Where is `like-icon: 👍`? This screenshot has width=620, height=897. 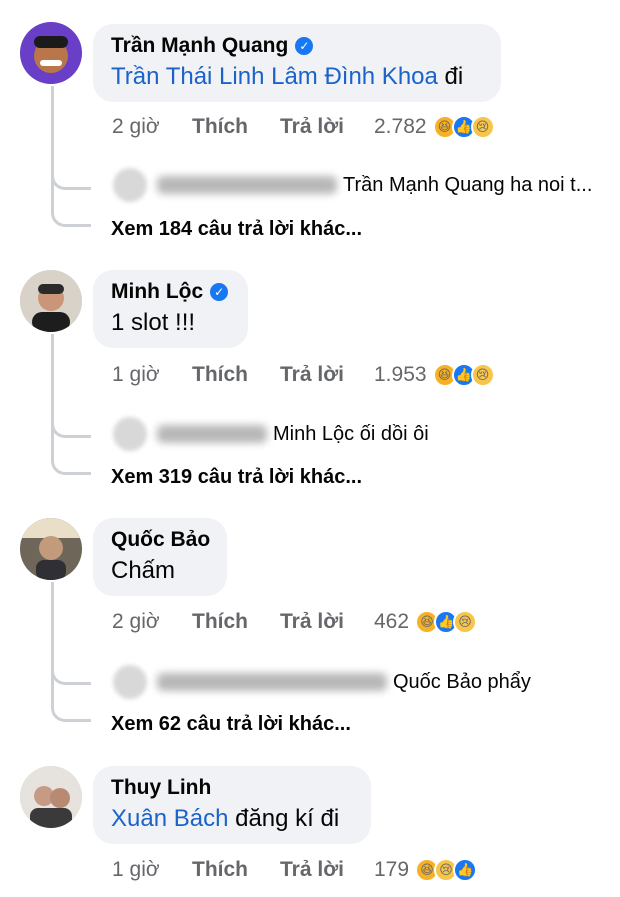 like-icon: 👍 is located at coordinates (465, 870).